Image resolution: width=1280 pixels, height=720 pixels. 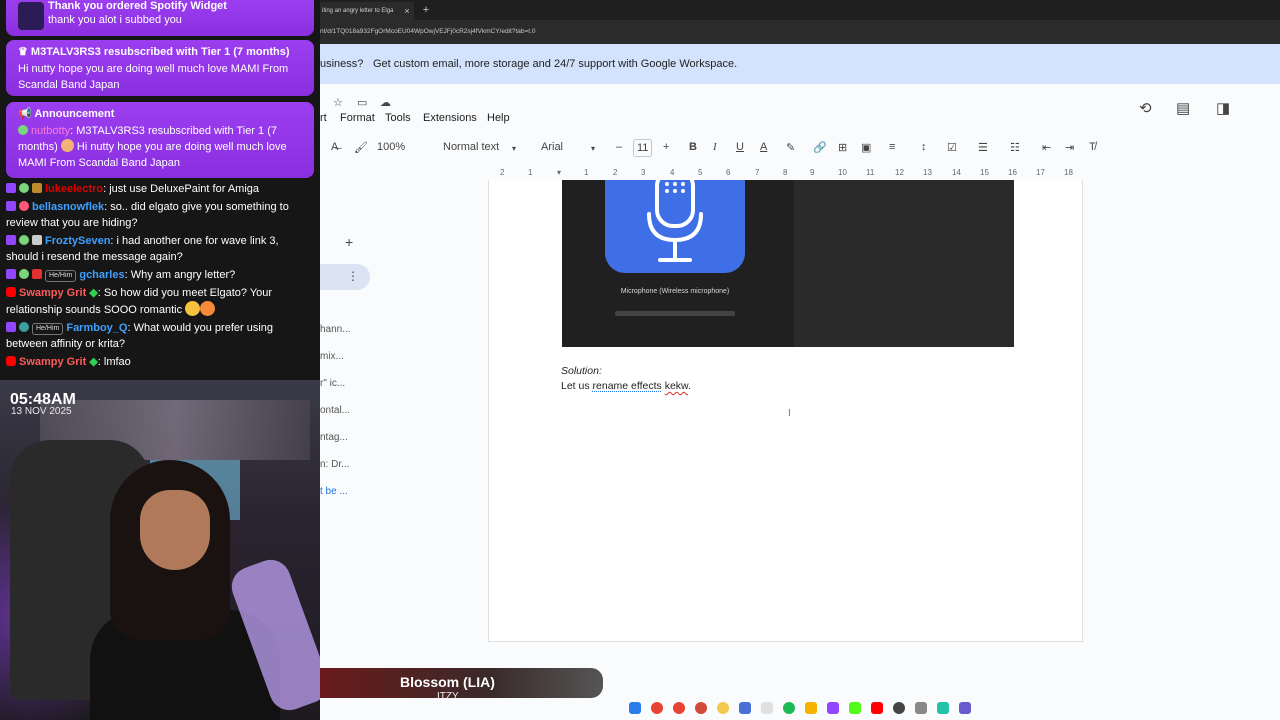 I want to click on insert-image-icon: ▣, so click(x=866, y=147).